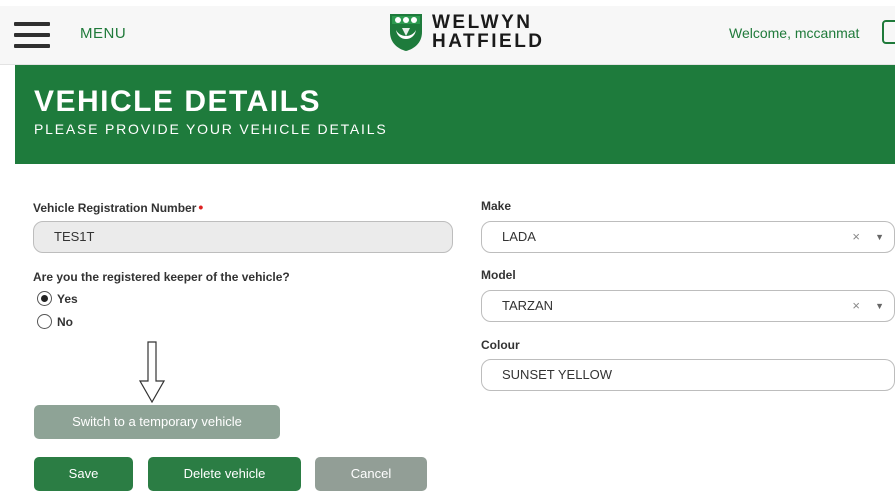  Describe the element at coordinates (177, 101) in the screenshot. I see `page-title: VEHICLE DETAILS` at that location.